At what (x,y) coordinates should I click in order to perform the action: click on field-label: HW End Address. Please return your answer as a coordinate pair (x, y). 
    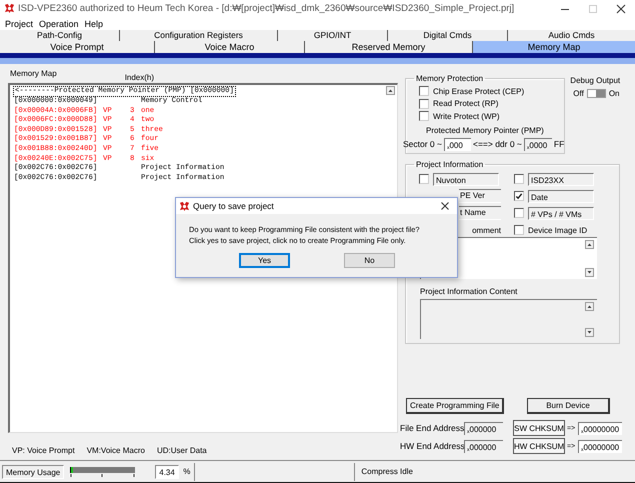
    Looking at the image, I should click on (431, 446).